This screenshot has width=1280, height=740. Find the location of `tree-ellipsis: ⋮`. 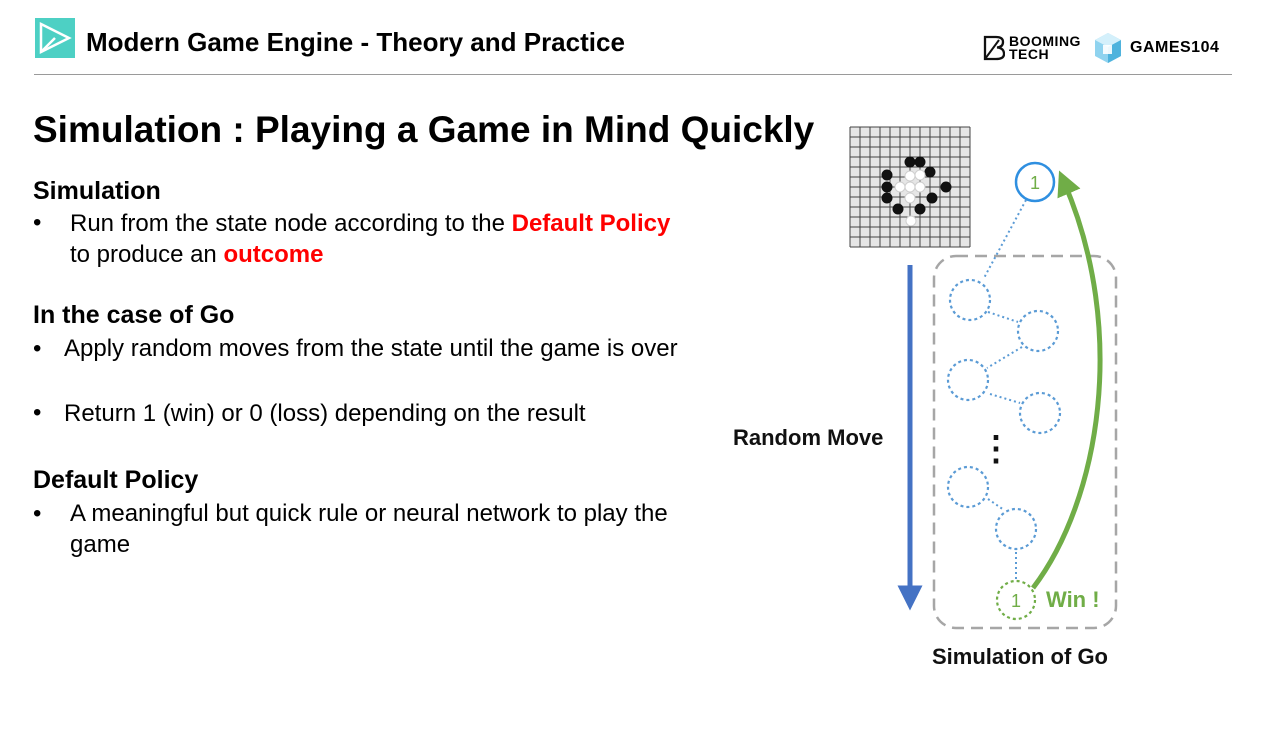

tree-ellipsis: ⋮ is located at coordinates (996, 449).